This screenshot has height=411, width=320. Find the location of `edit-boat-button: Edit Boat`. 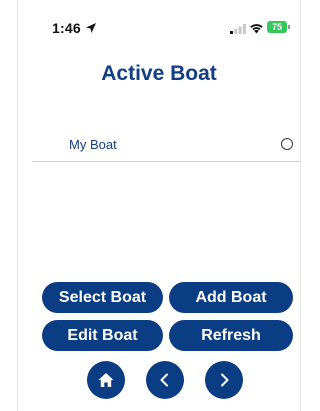

edit-boat-button: Edit Boat is located at coordinates (102, 335).